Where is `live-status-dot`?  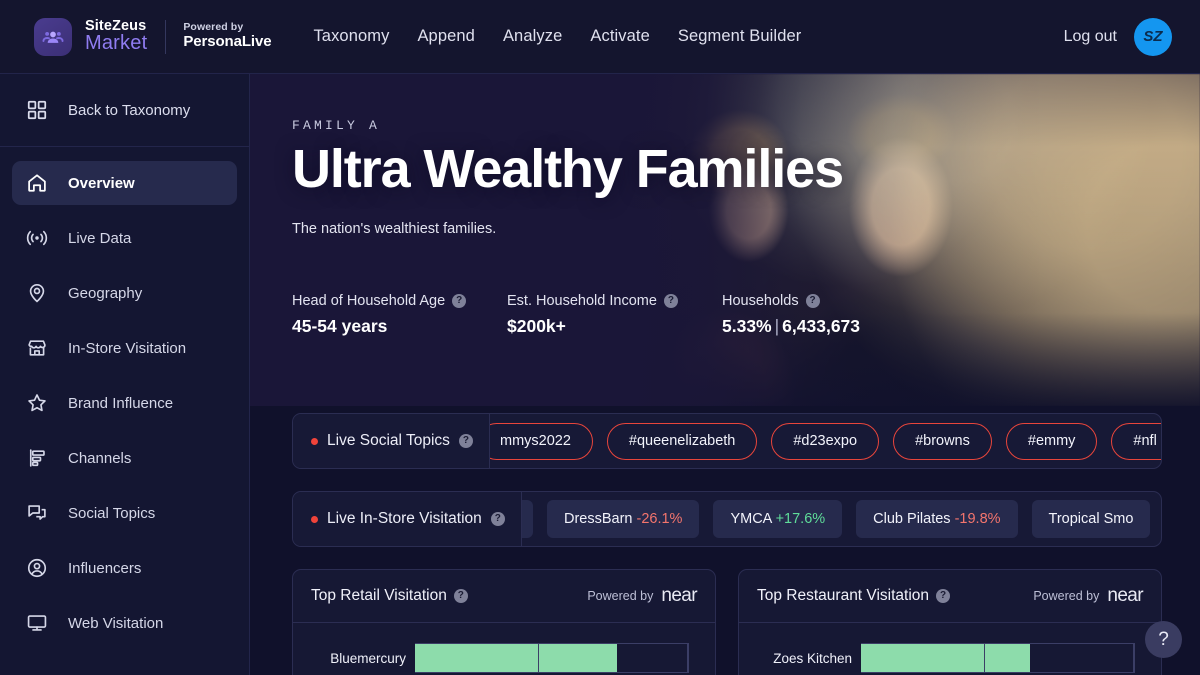 live-status-dot is located at coordinates (314, 519).